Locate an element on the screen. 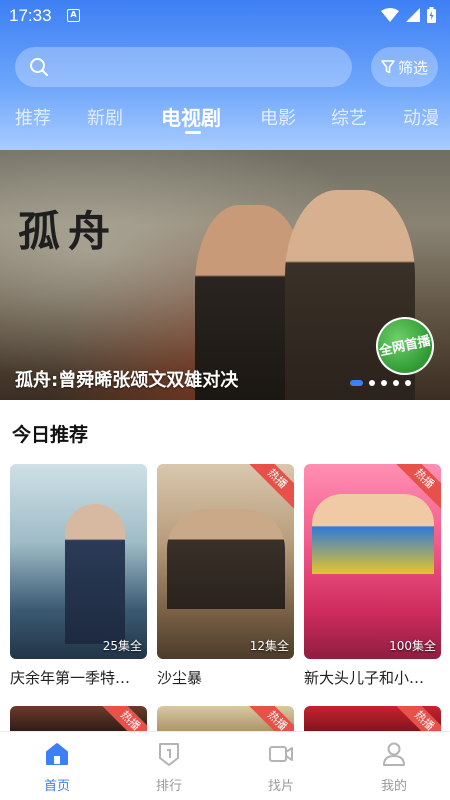 The image size is (450, 800). filter-label: 筛选 is located at coordinates (412, 67).